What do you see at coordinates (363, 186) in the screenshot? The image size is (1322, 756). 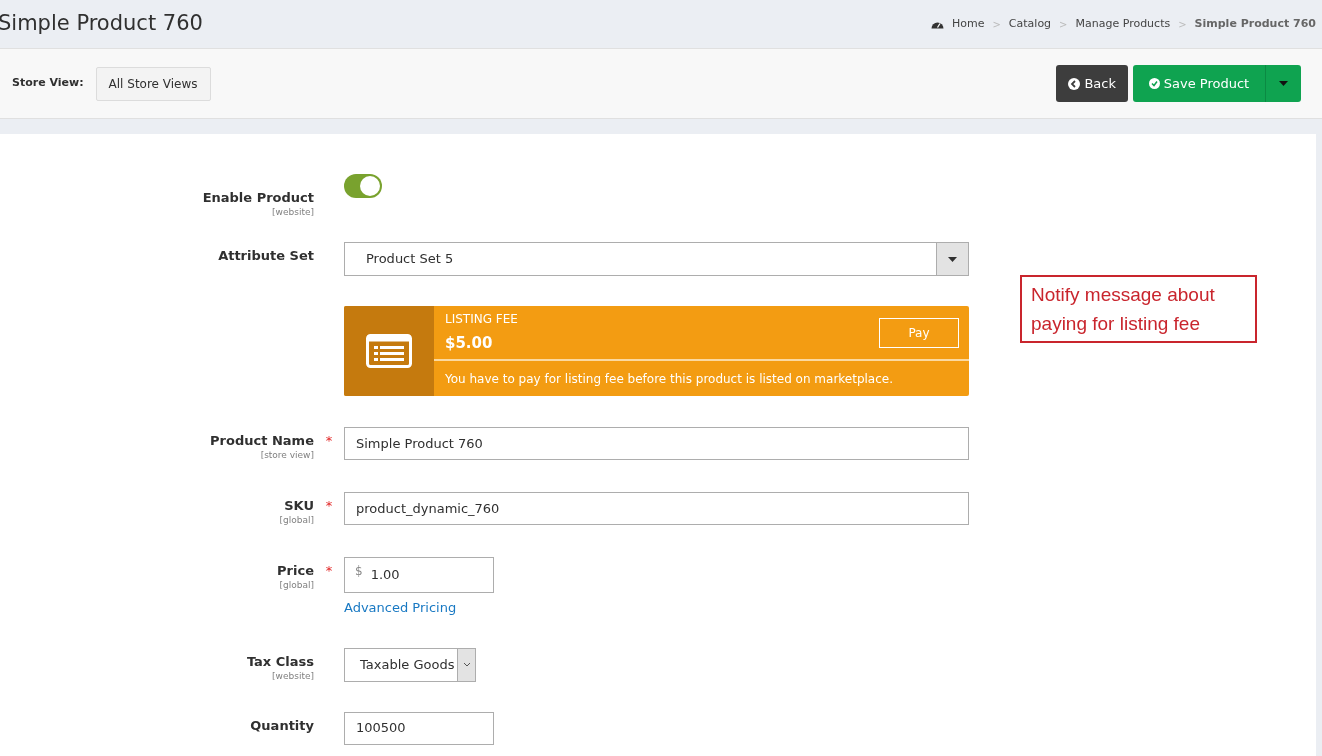 I see `enable-toggle` at bounding box center [363, 186].